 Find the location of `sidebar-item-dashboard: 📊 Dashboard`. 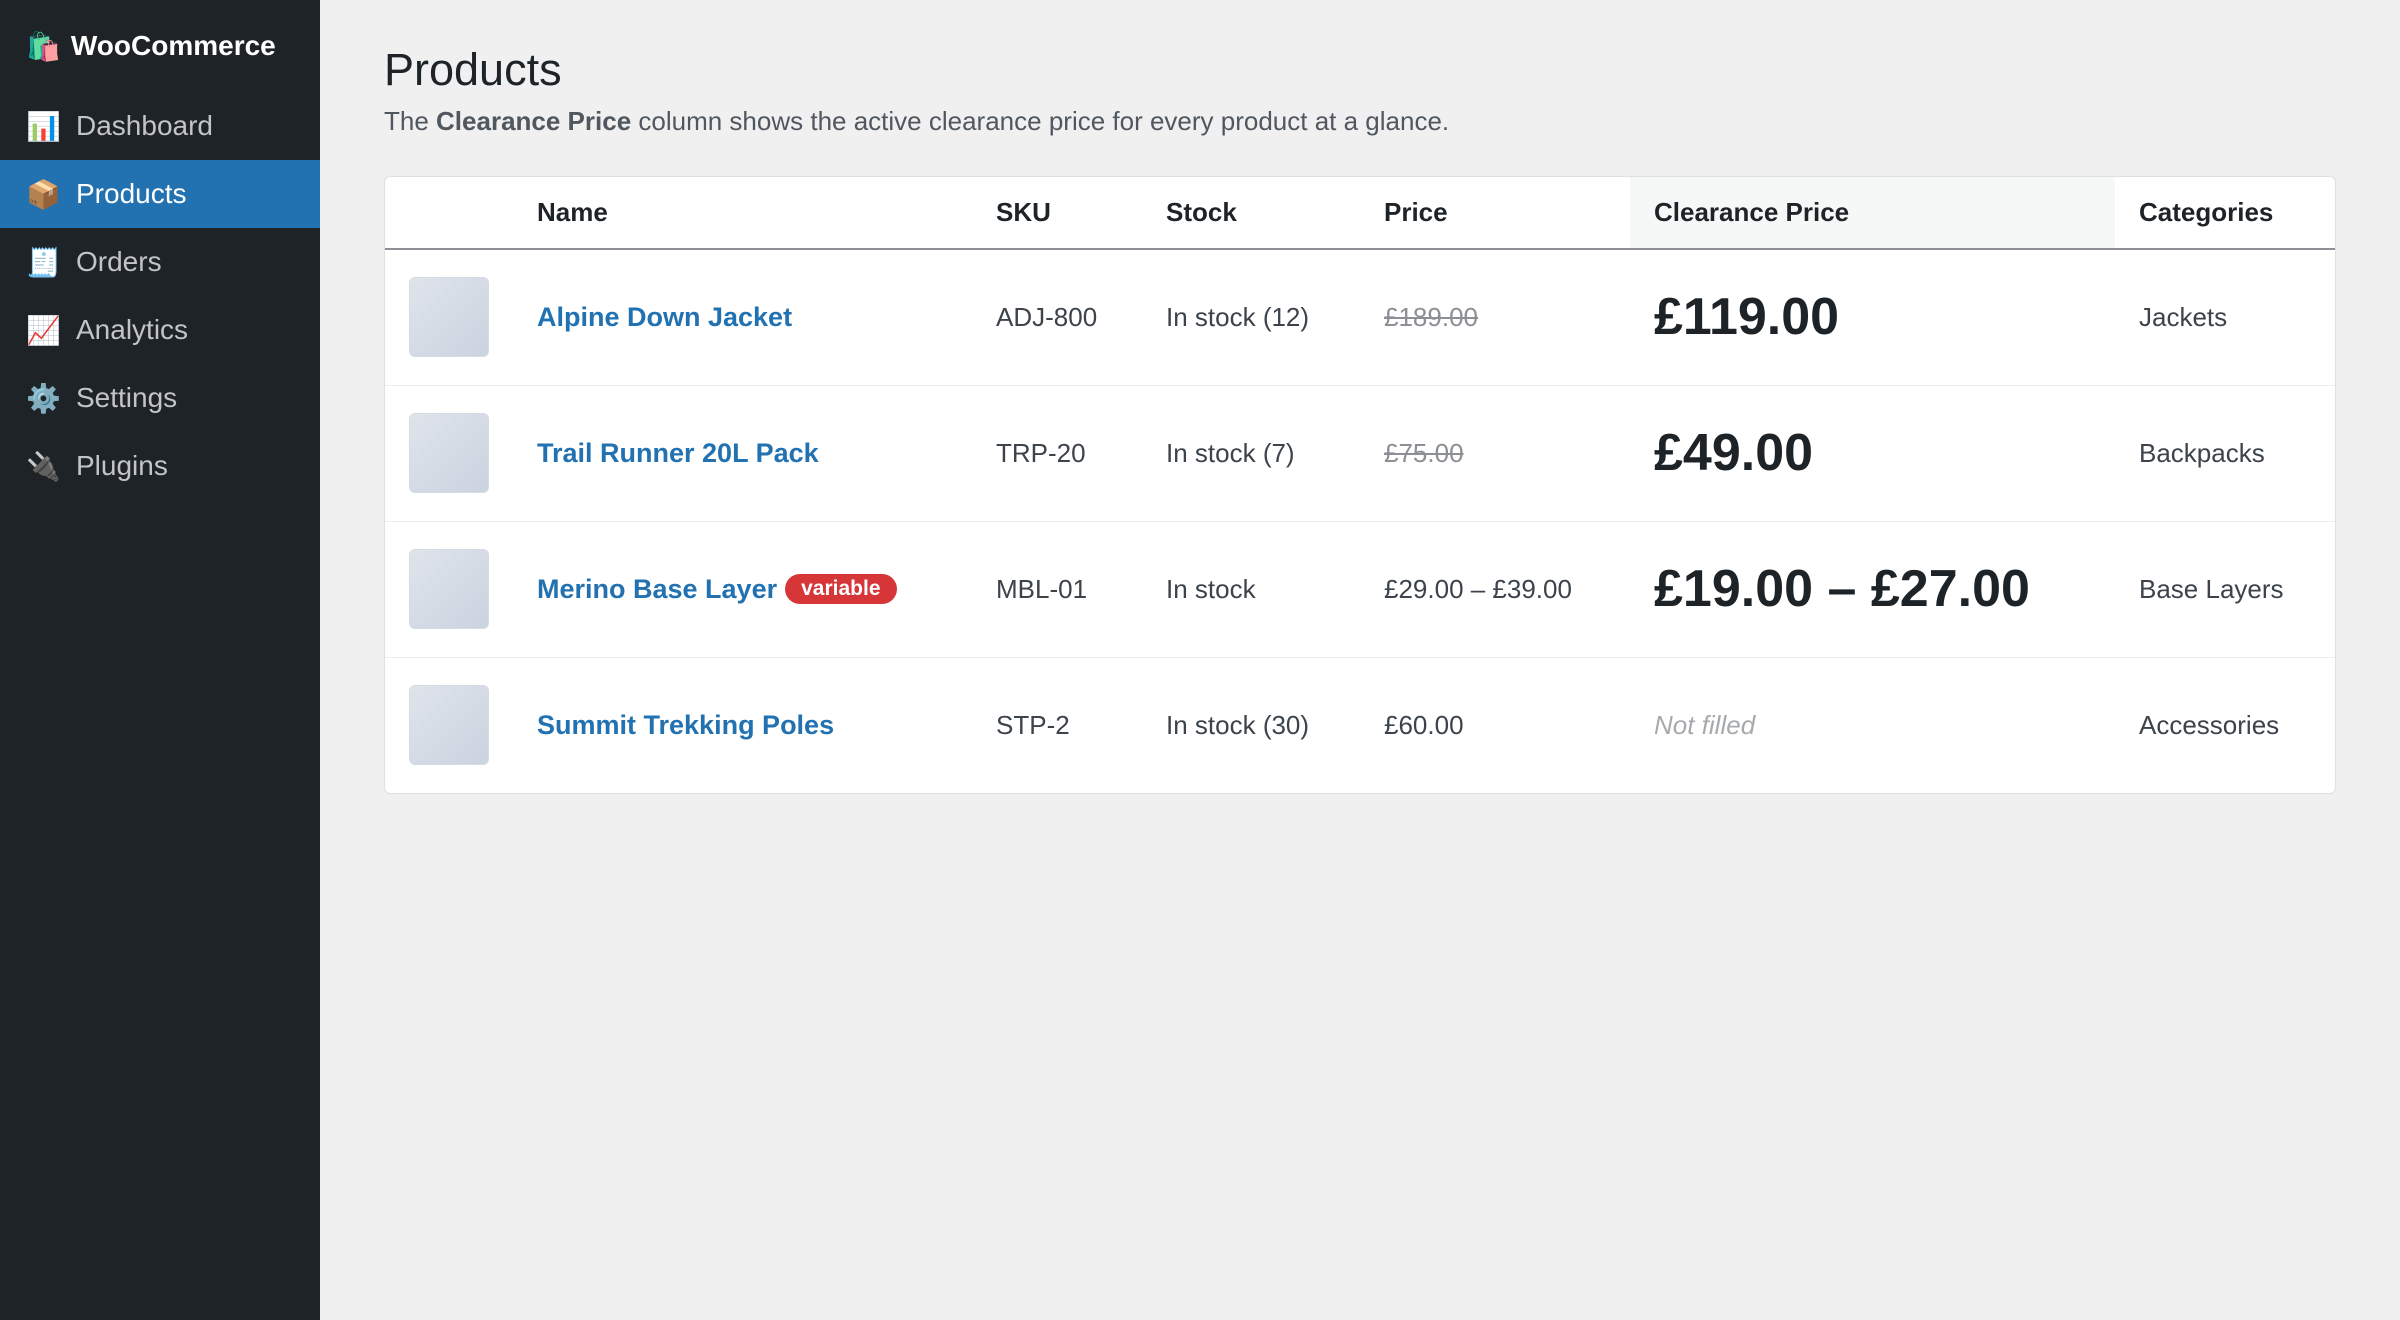

sidebar-item-dashboard: 📊 Dashboard is located at coordinates (160, 126).